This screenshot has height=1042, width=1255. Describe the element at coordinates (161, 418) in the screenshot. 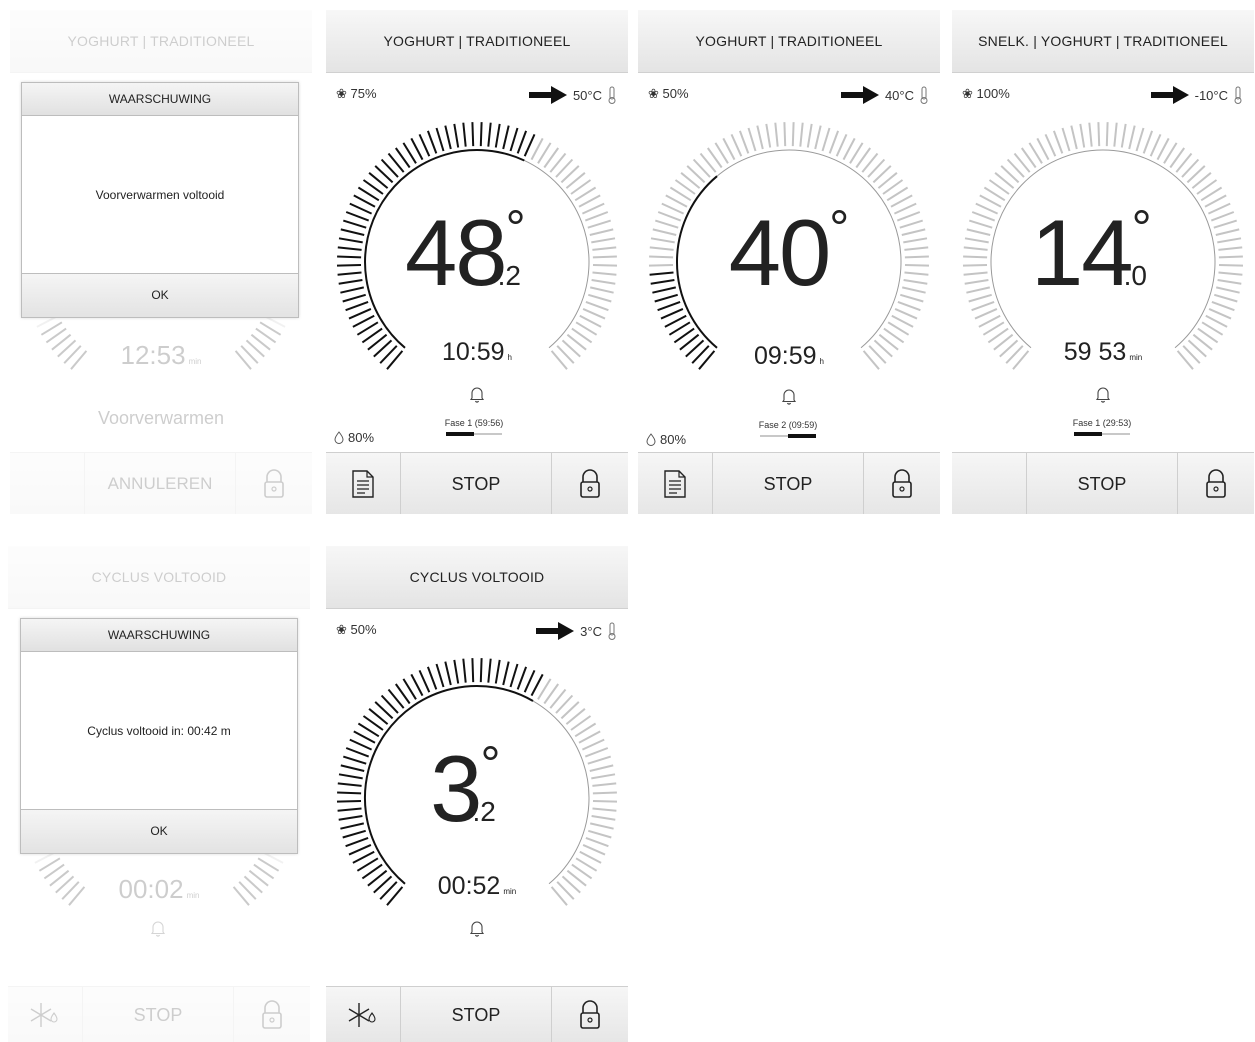

I see `status-text: Voorverwarmen` at that location.